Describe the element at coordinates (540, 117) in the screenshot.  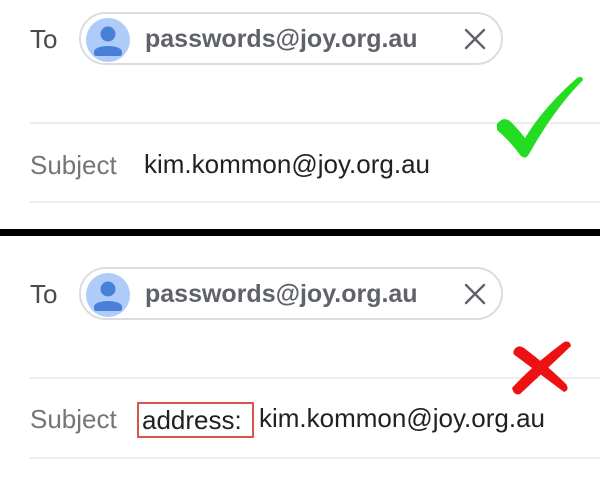
I see `check-icon` at that location.